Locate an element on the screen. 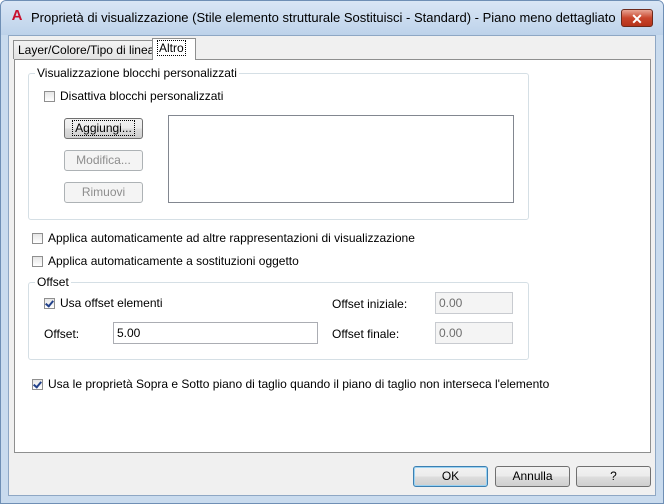 The image size is (664, 504). tab-label: Layer/Colore/Tipo di linea is located at coordinates (86, 50).